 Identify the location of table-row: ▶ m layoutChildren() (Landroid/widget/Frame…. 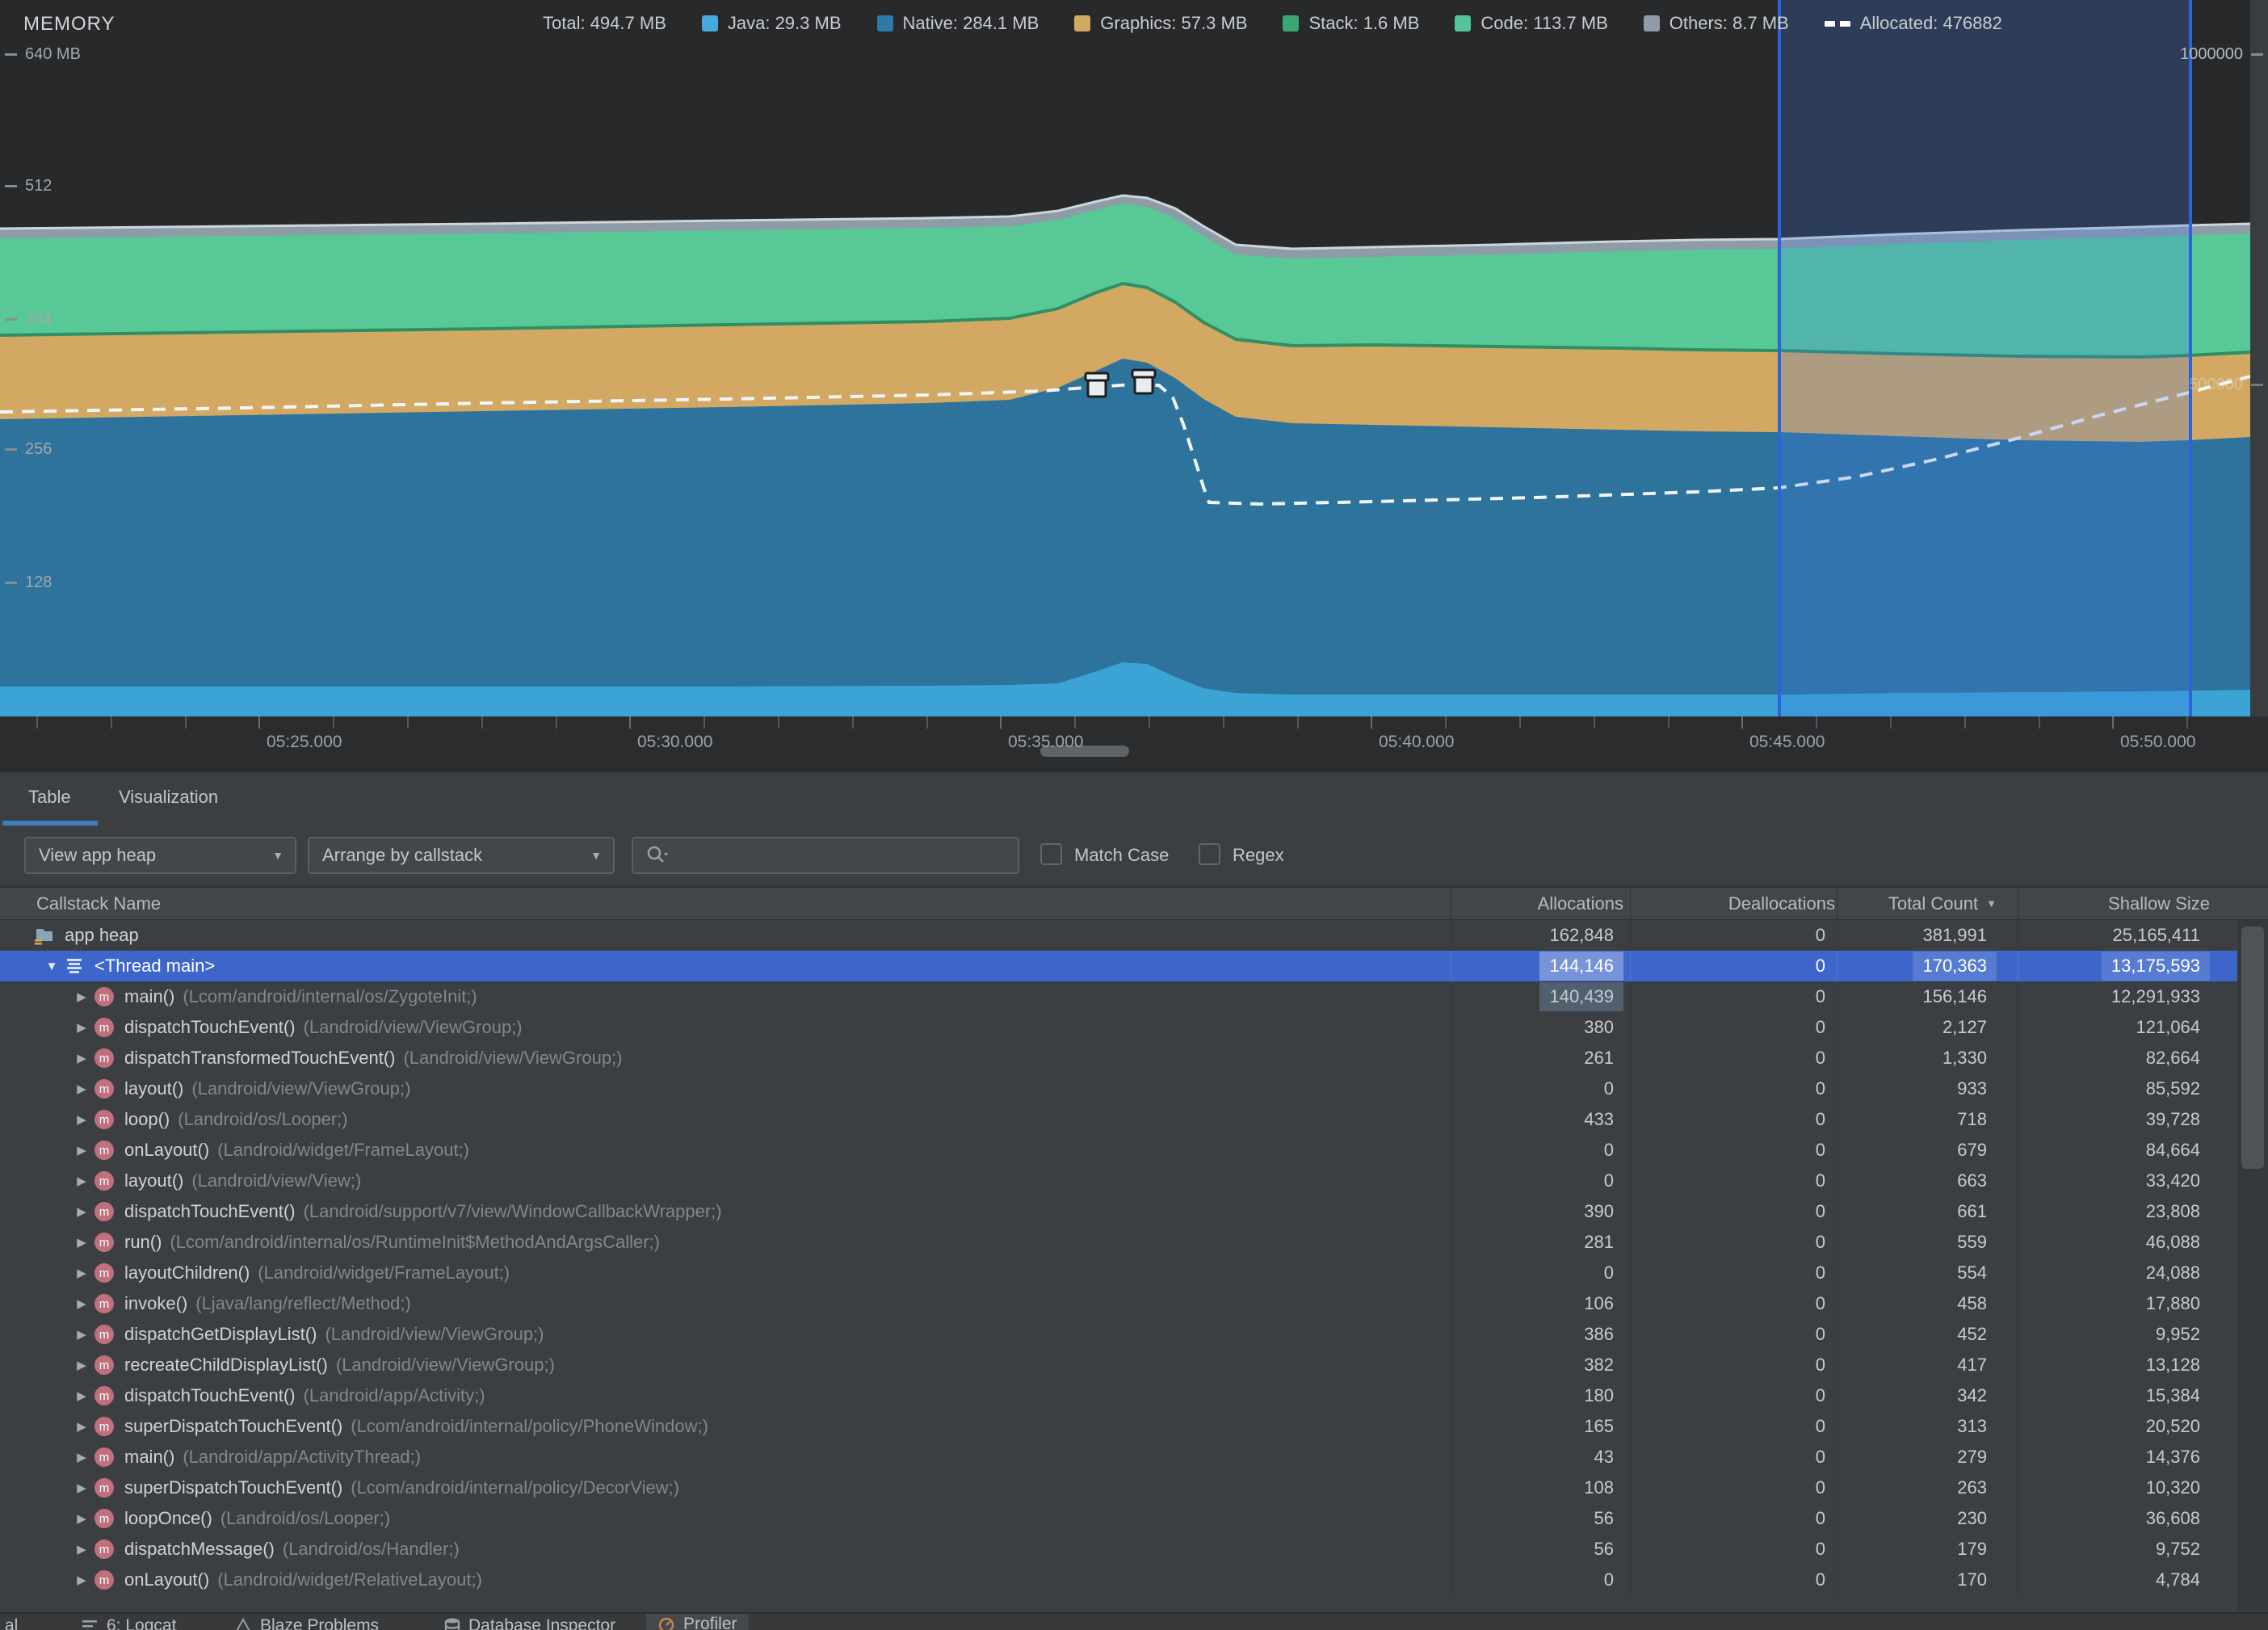
(1118, 1273).